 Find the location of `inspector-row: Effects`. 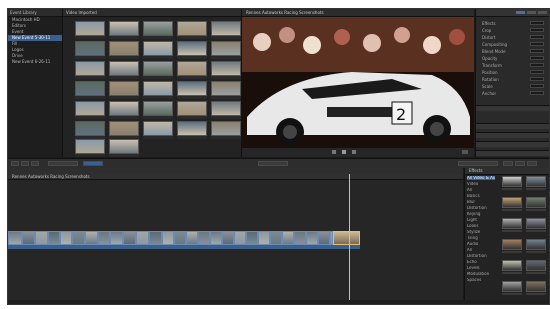

inspector-row: Effects is located at coordinates (513, 23).